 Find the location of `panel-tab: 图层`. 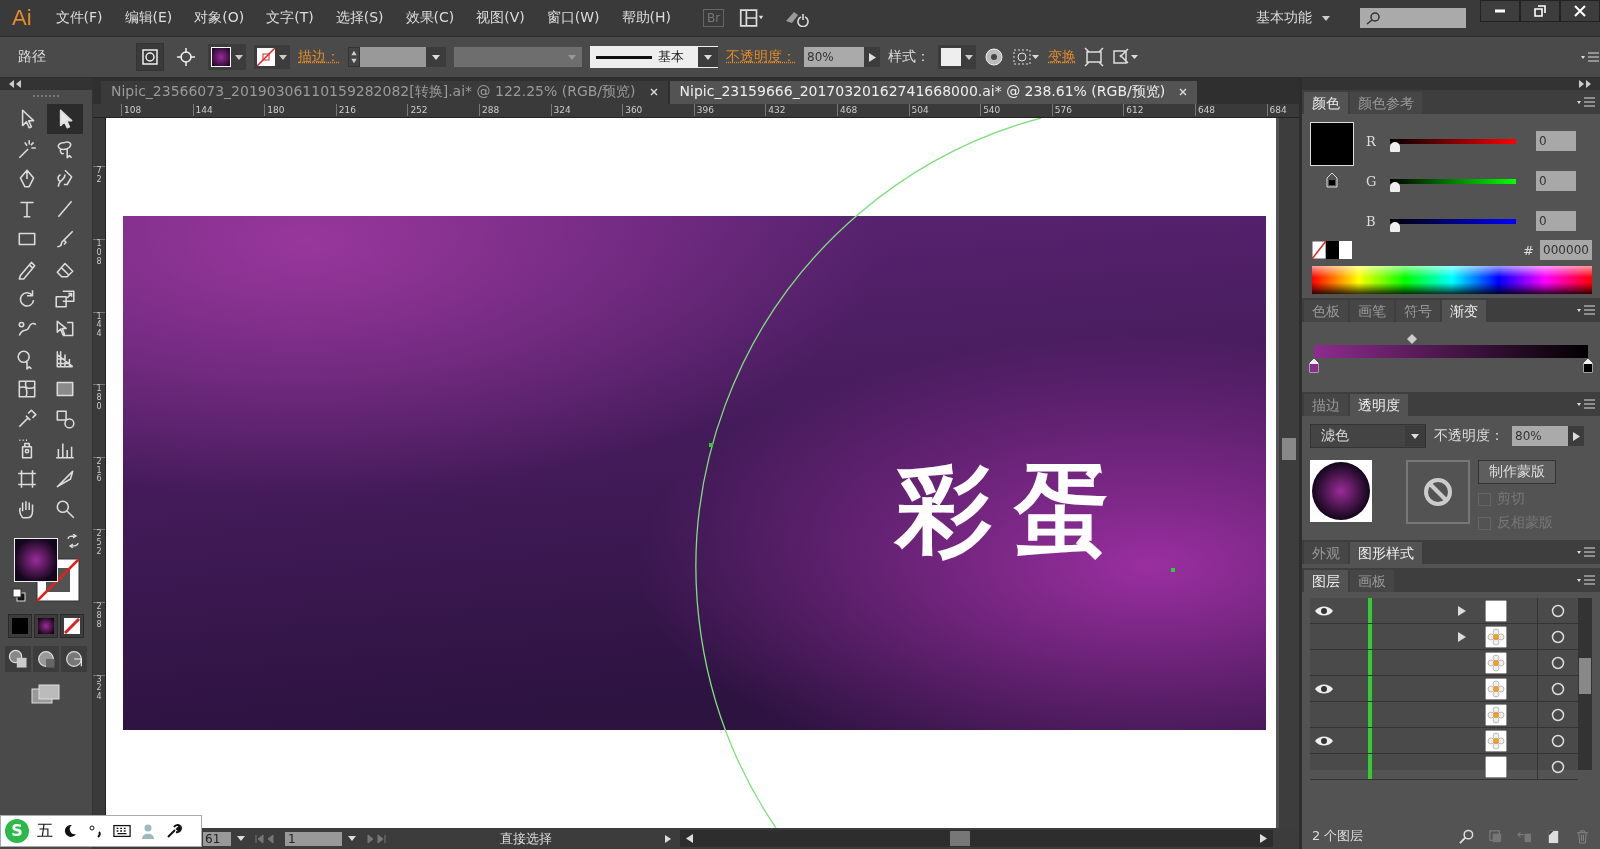

panel-tab: 图层 is located at coordinates (1326, 581).